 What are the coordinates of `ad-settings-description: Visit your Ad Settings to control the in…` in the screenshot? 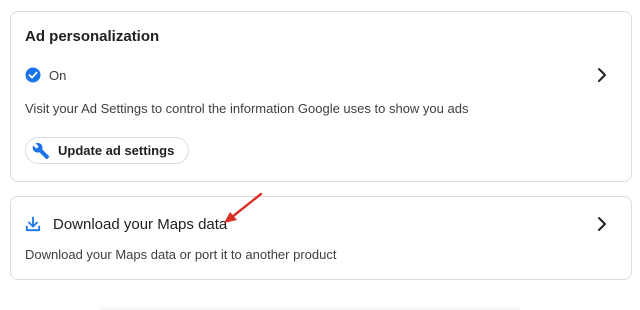 It's located at (247, 108).